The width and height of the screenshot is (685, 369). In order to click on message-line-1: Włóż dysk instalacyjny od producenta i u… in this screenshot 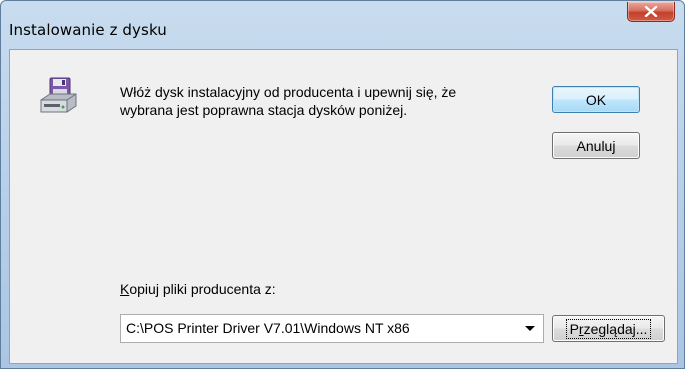, I will do `click(288, 92)`.